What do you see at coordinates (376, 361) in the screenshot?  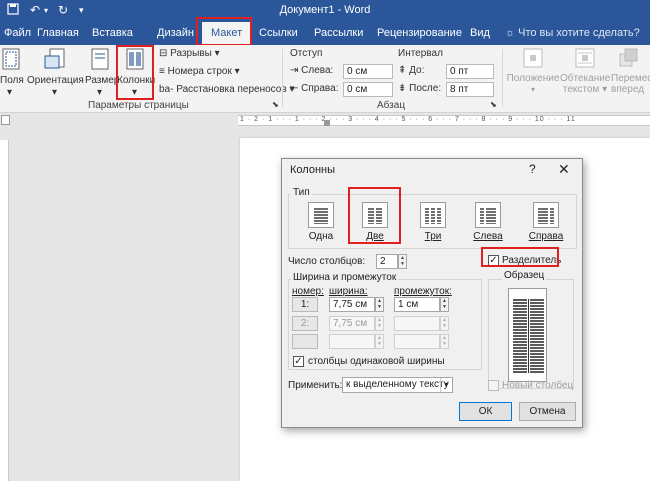 I see `equal-width-label: столбцы одинаковой ширины` at bounding box center [376, 361].